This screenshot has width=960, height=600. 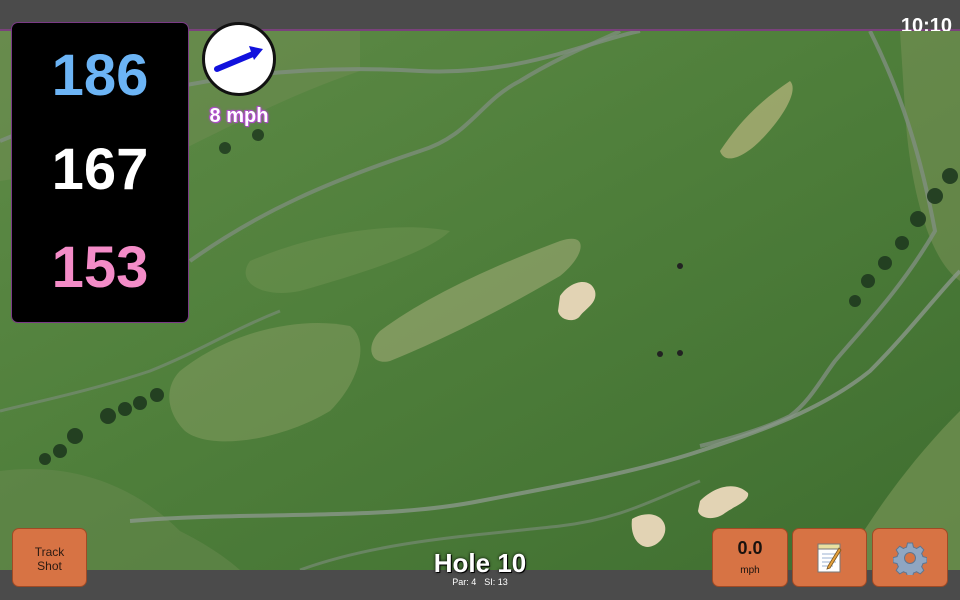 I want to click on hole-title: Hole 10, so click(x=480, y=563).